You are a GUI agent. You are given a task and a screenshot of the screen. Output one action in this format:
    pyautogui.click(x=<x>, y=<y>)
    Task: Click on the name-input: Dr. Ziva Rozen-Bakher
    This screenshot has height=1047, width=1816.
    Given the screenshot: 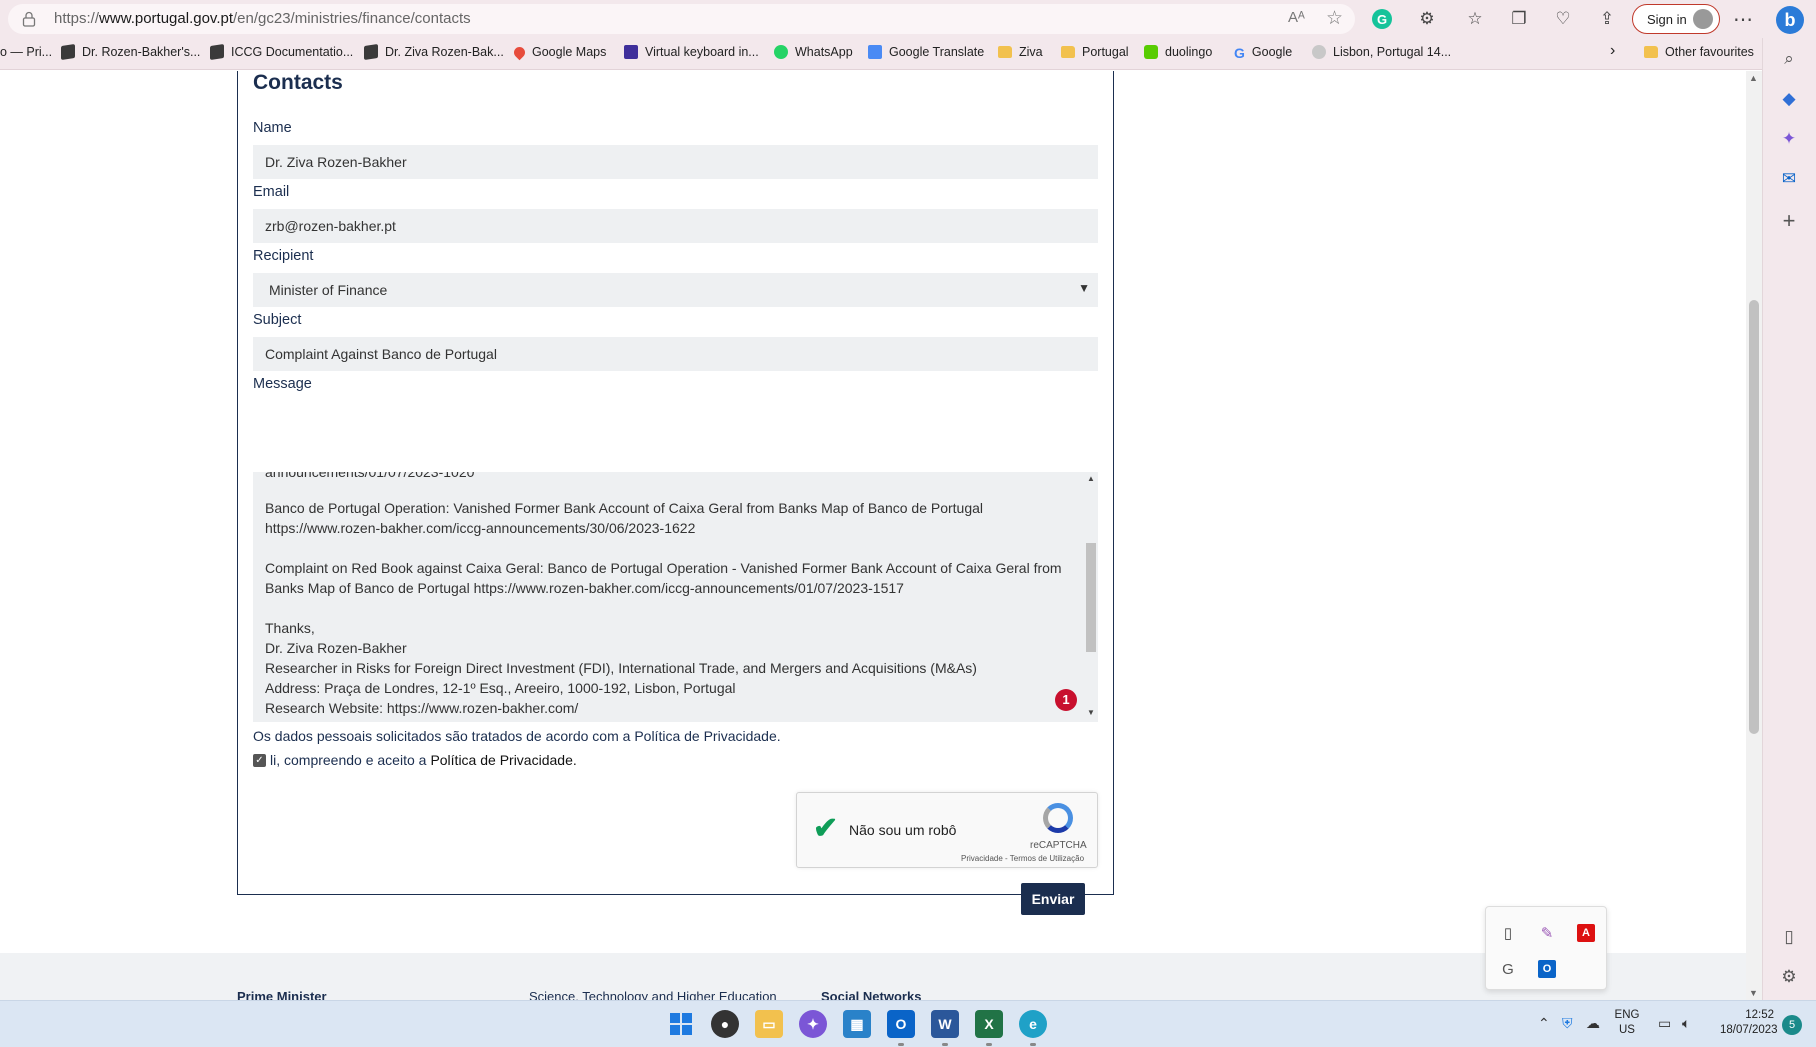 What is the action you would take?
    pyautogui.click(x=675, y=162)
    